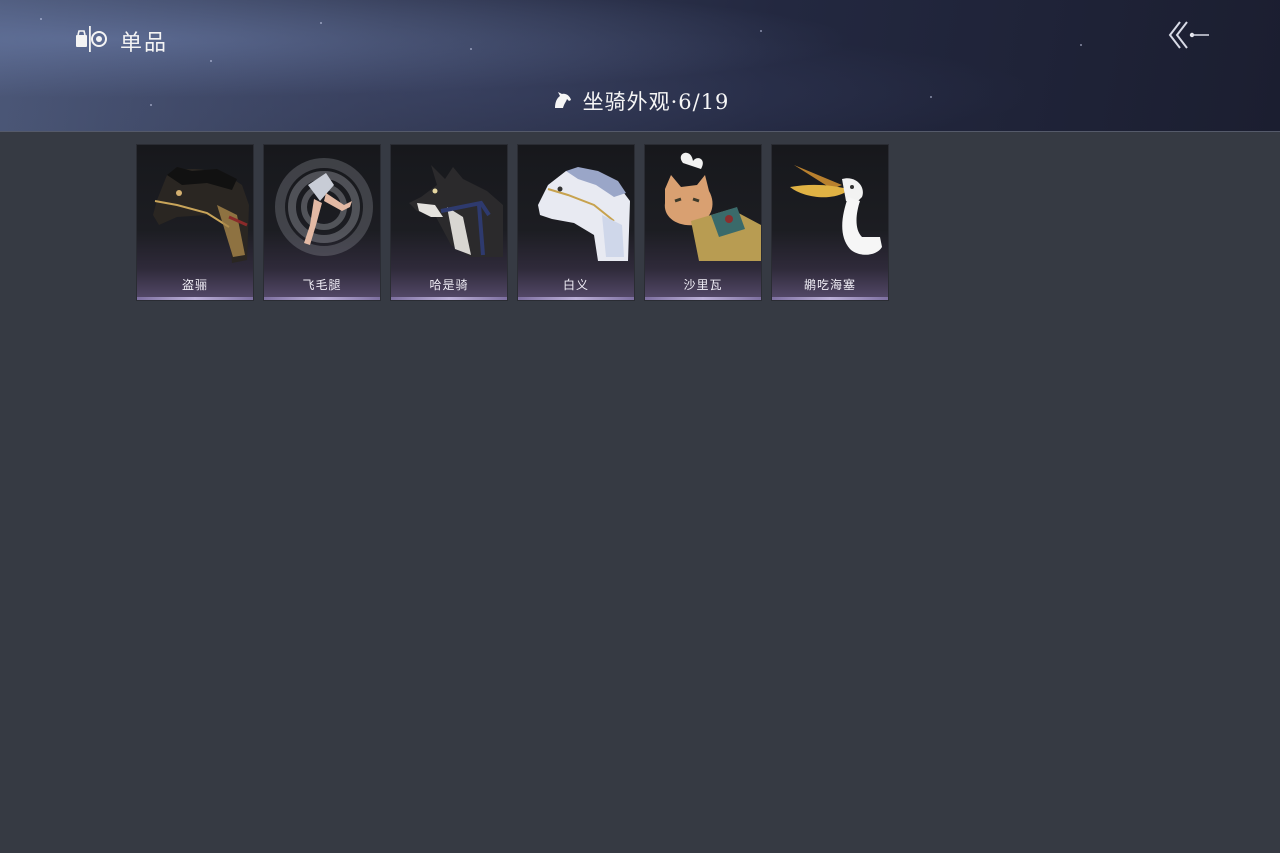  What do you see at coordinates (195, 206) in the screenshot?
I see `armored-horse-icon` at bounding box center [195, 206].